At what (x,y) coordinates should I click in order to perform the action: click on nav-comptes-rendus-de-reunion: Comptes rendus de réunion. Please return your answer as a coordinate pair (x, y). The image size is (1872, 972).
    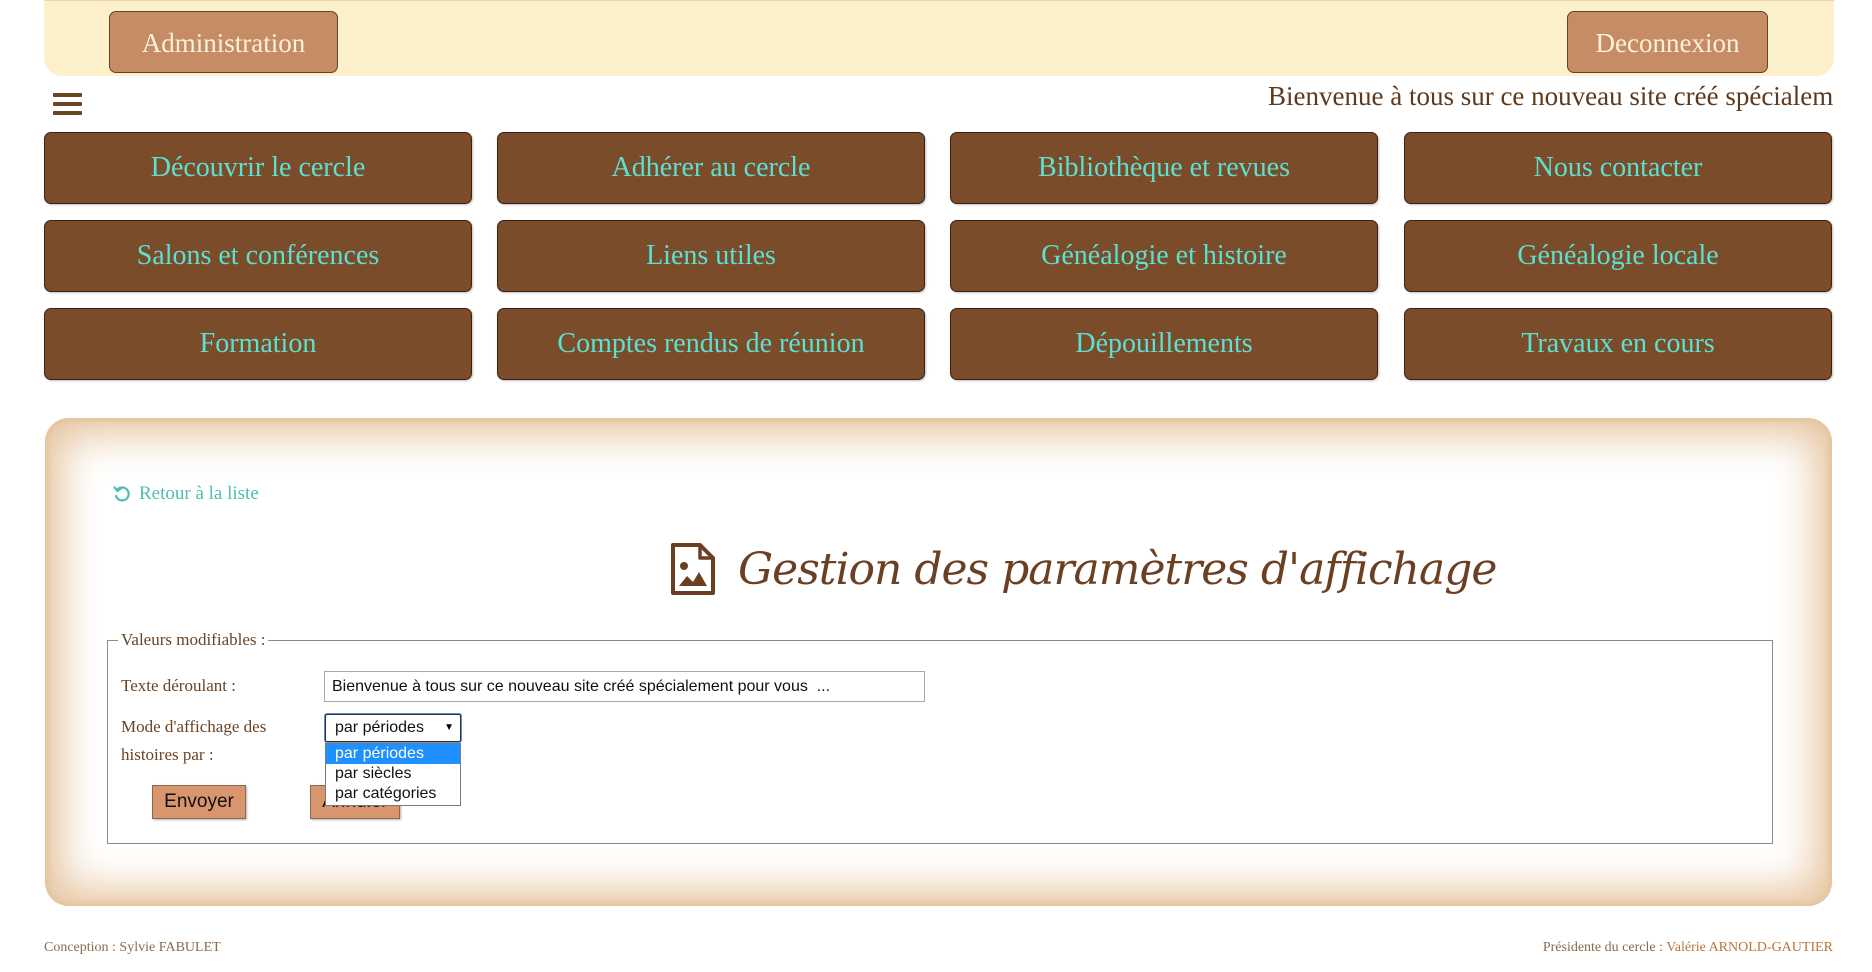
    Looking at the image, I should click on (711, 344).